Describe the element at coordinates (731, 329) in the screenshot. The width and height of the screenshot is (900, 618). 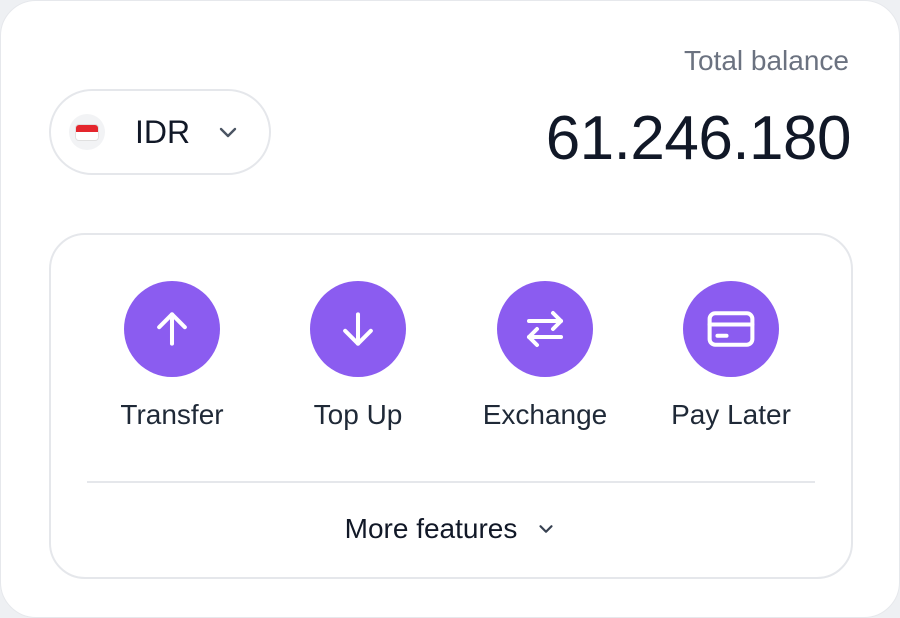
I see `credit-card-icon` at that location.